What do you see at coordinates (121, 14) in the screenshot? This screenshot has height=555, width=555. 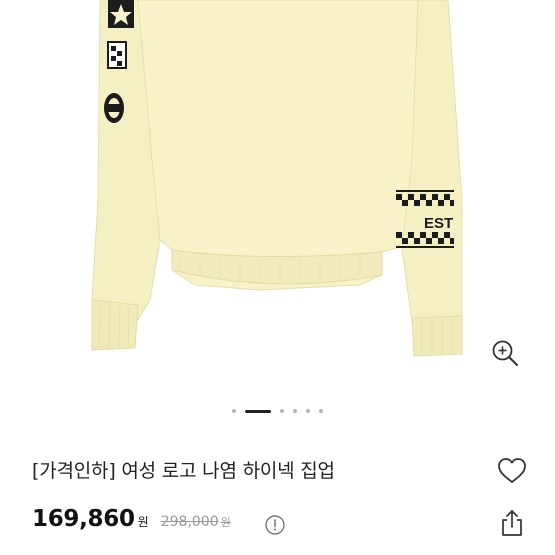 I see `sleeve-patch-star` at bounding box center [121, 14].